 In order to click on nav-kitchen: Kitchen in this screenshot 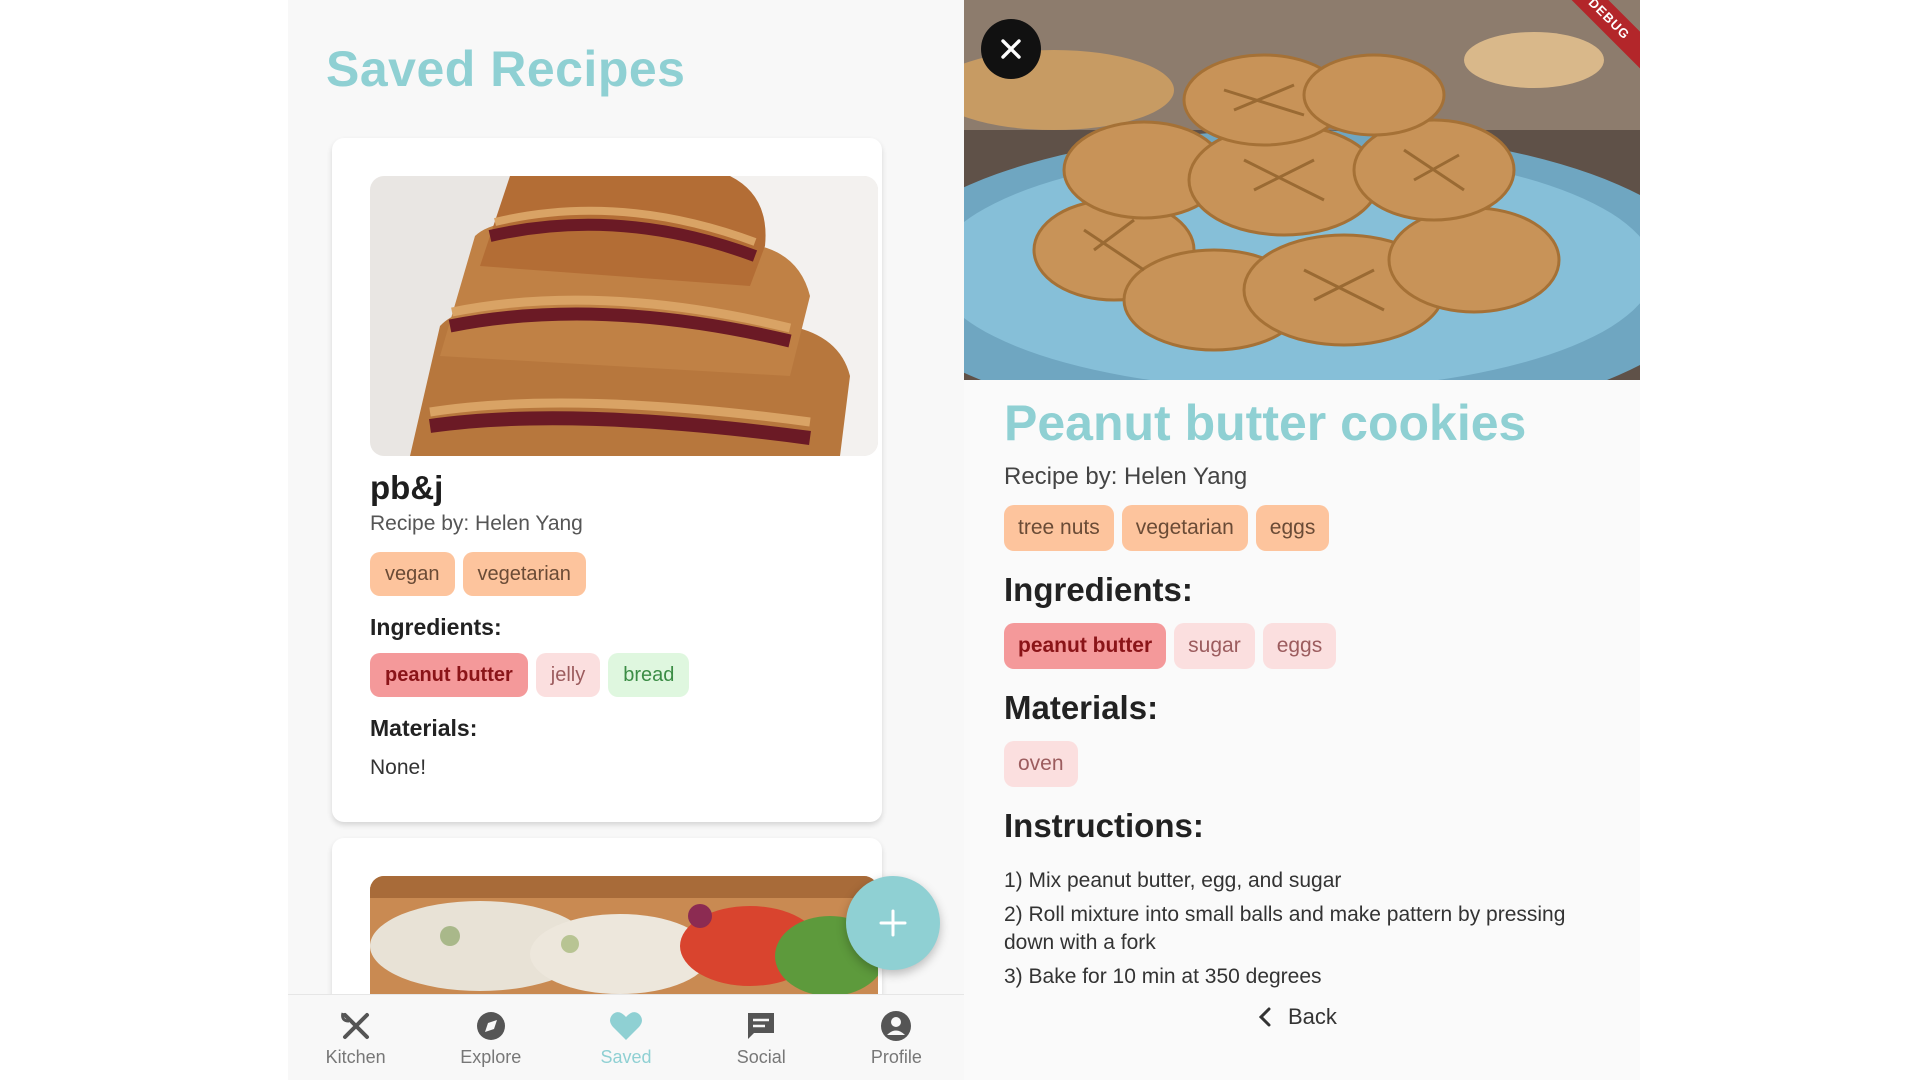, I will do `click(355, 1037)`.